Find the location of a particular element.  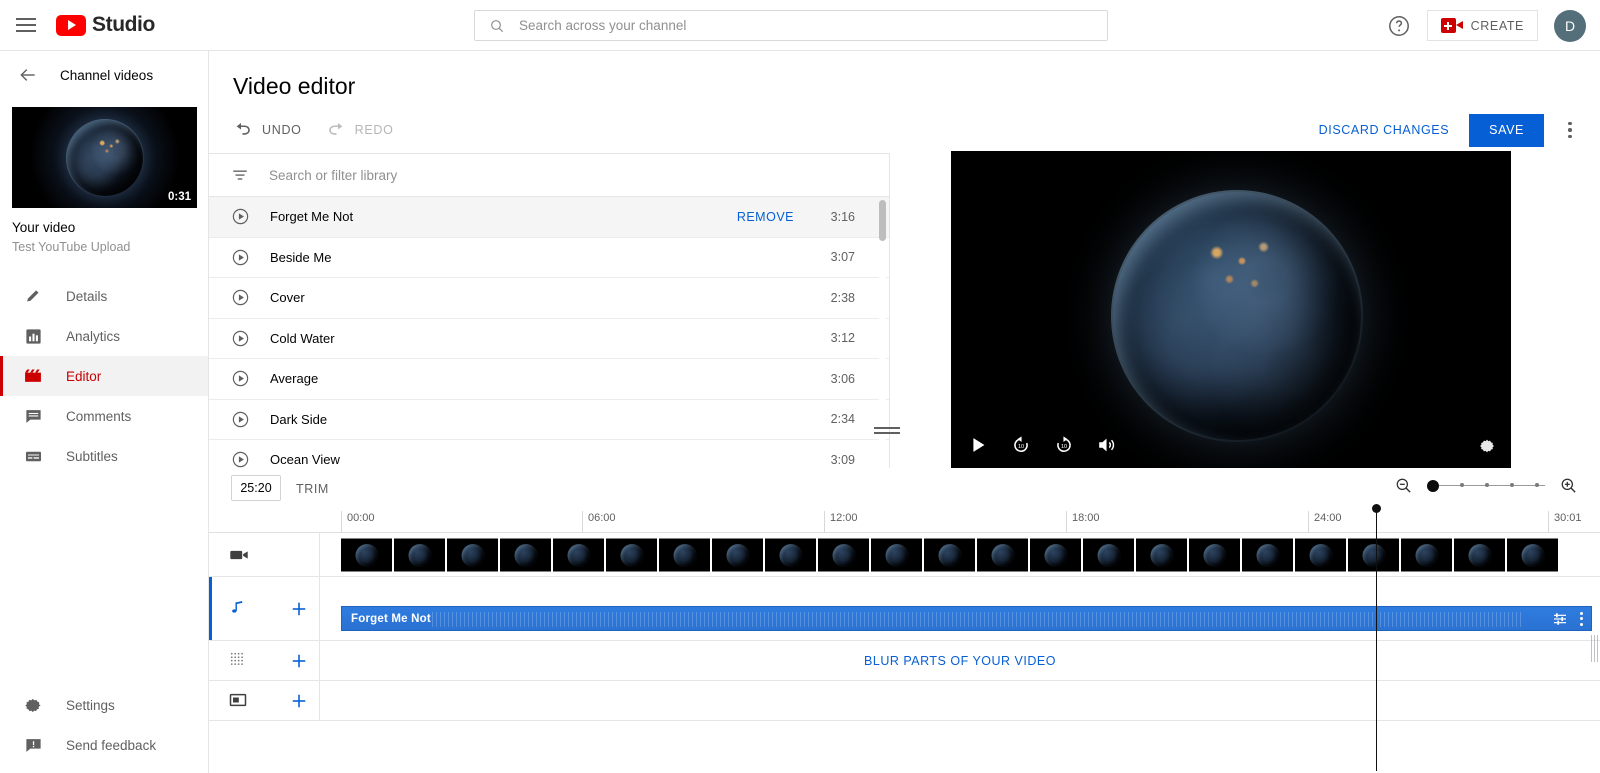

list-item: Average 3:06 is located at coordinates (549, 379).